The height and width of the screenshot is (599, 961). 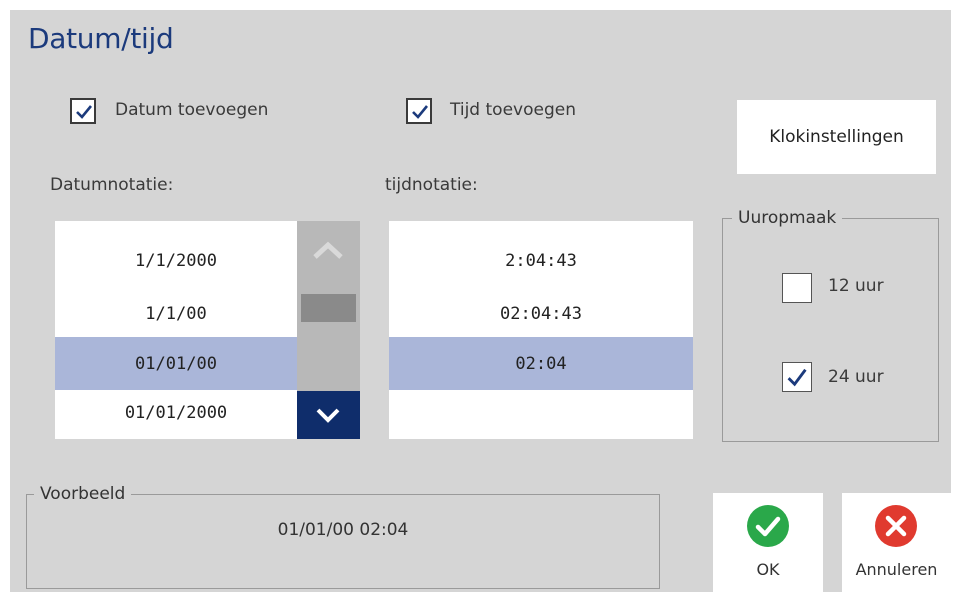 I want to click on clock-settings-label: Klokinstellingen, so click(x=836, y=137).